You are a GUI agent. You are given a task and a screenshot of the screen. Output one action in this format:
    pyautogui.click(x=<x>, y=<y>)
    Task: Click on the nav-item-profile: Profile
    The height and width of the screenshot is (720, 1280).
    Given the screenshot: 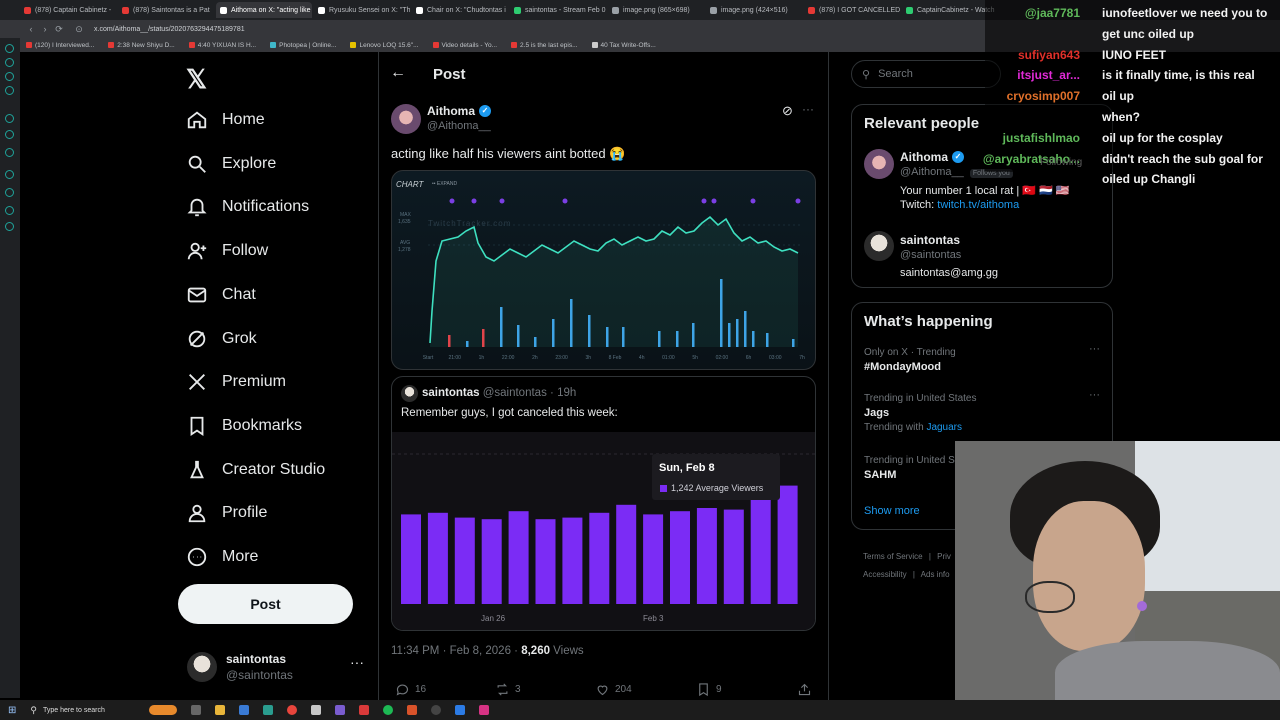 What is the action you would take?
    pyautogui.click(x=226, y=513)
    